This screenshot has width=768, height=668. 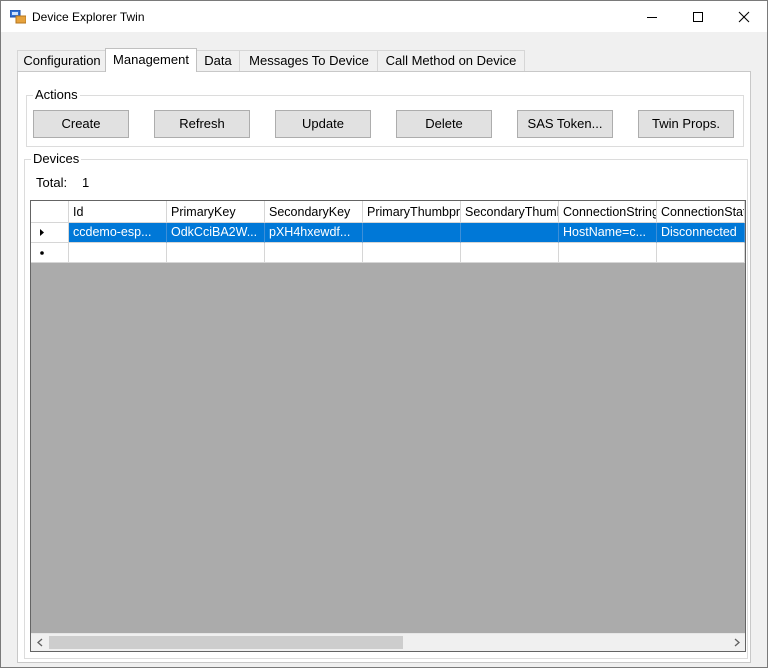 I want to click on scroll-thumb, so click(x=226, y=642).